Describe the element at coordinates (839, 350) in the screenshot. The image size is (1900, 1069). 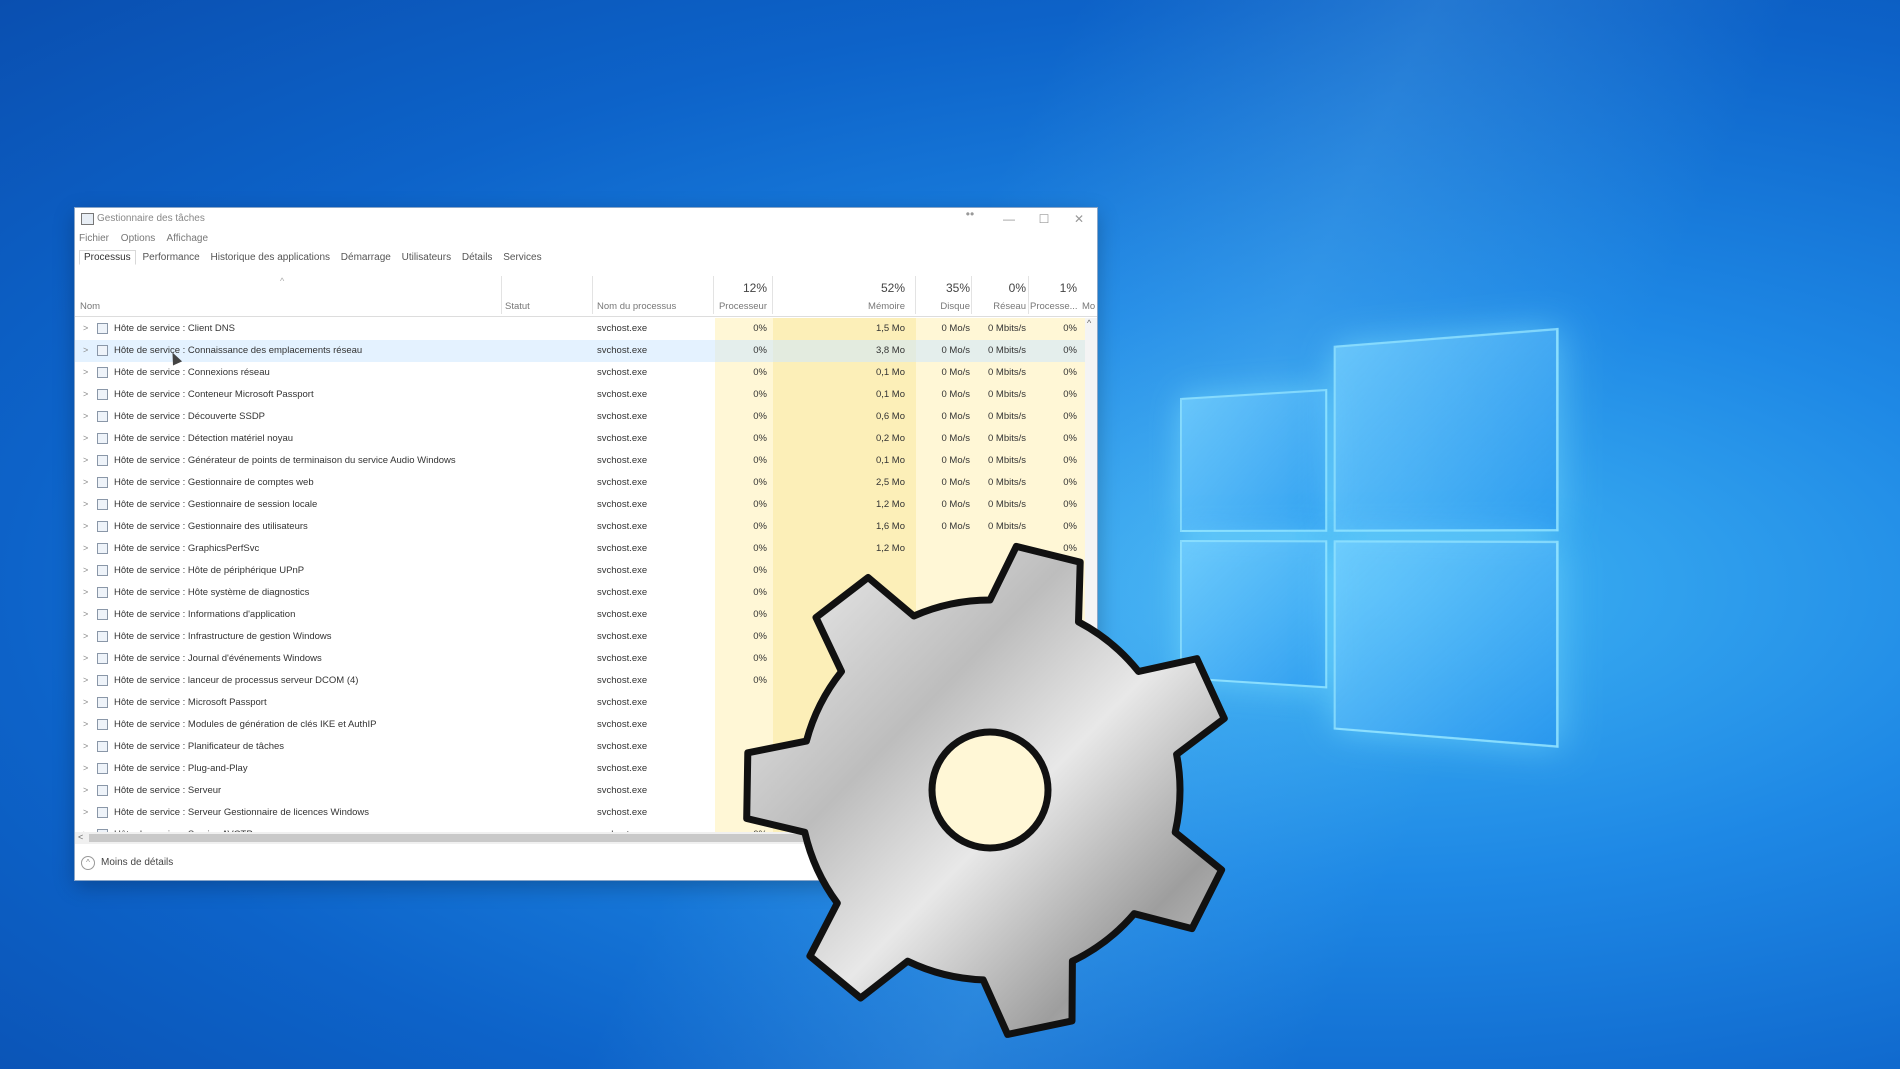
I see `row-memory: 3,8 Mo` at that location.